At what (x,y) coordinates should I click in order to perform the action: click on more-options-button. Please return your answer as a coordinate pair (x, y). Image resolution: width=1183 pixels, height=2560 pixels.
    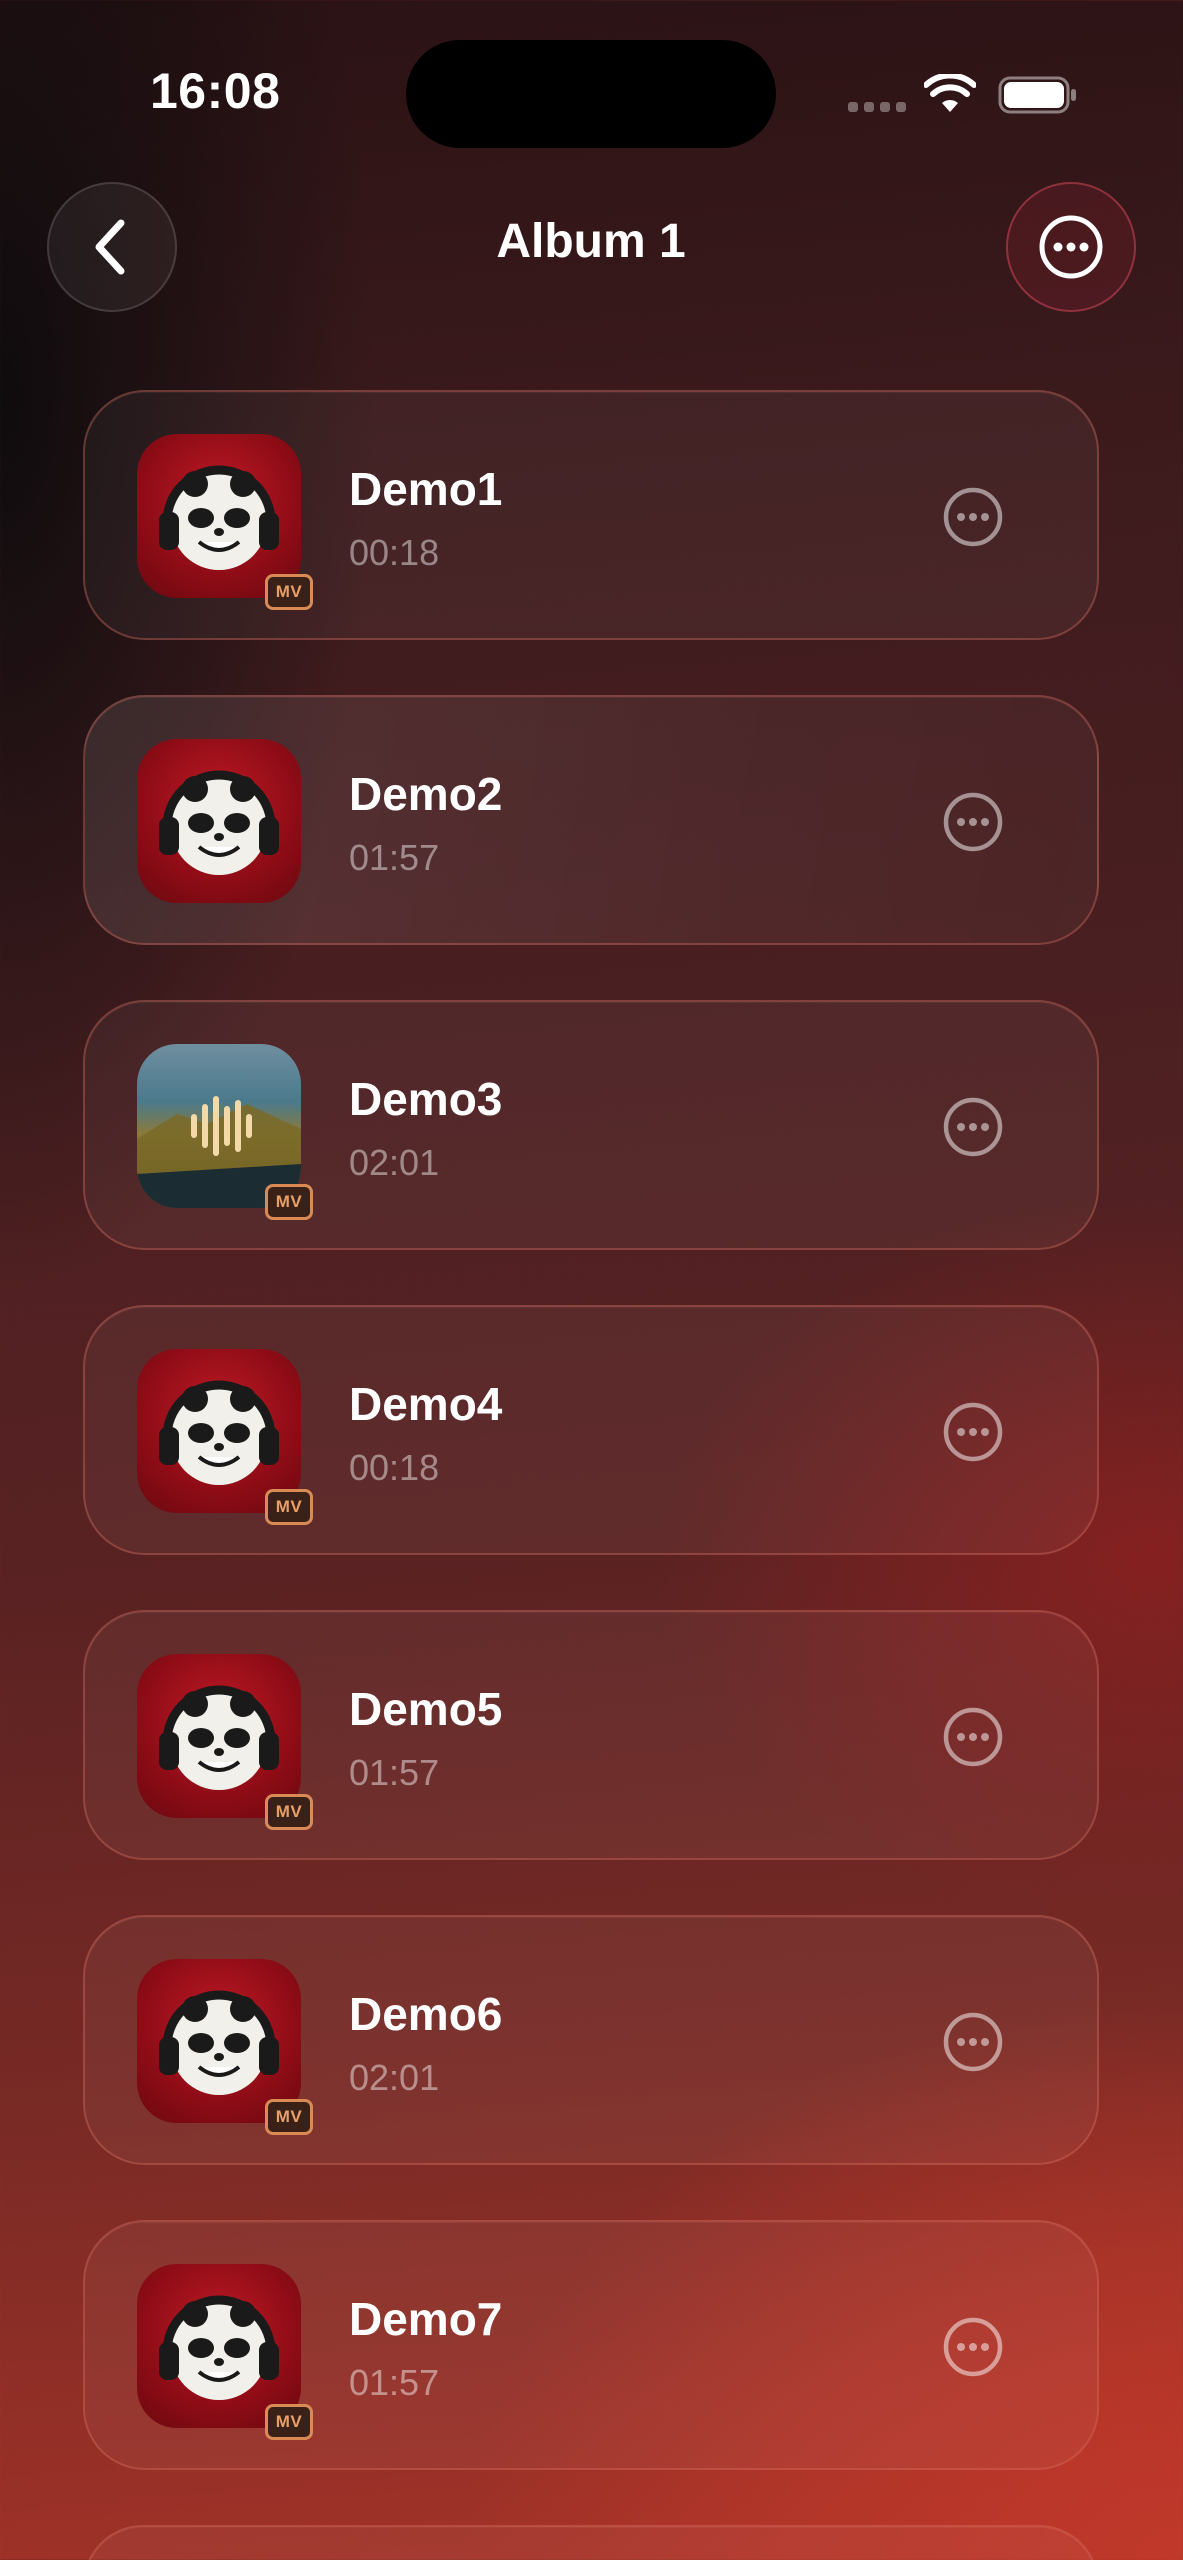
    Looking at the image, I should click on (1071, 247).